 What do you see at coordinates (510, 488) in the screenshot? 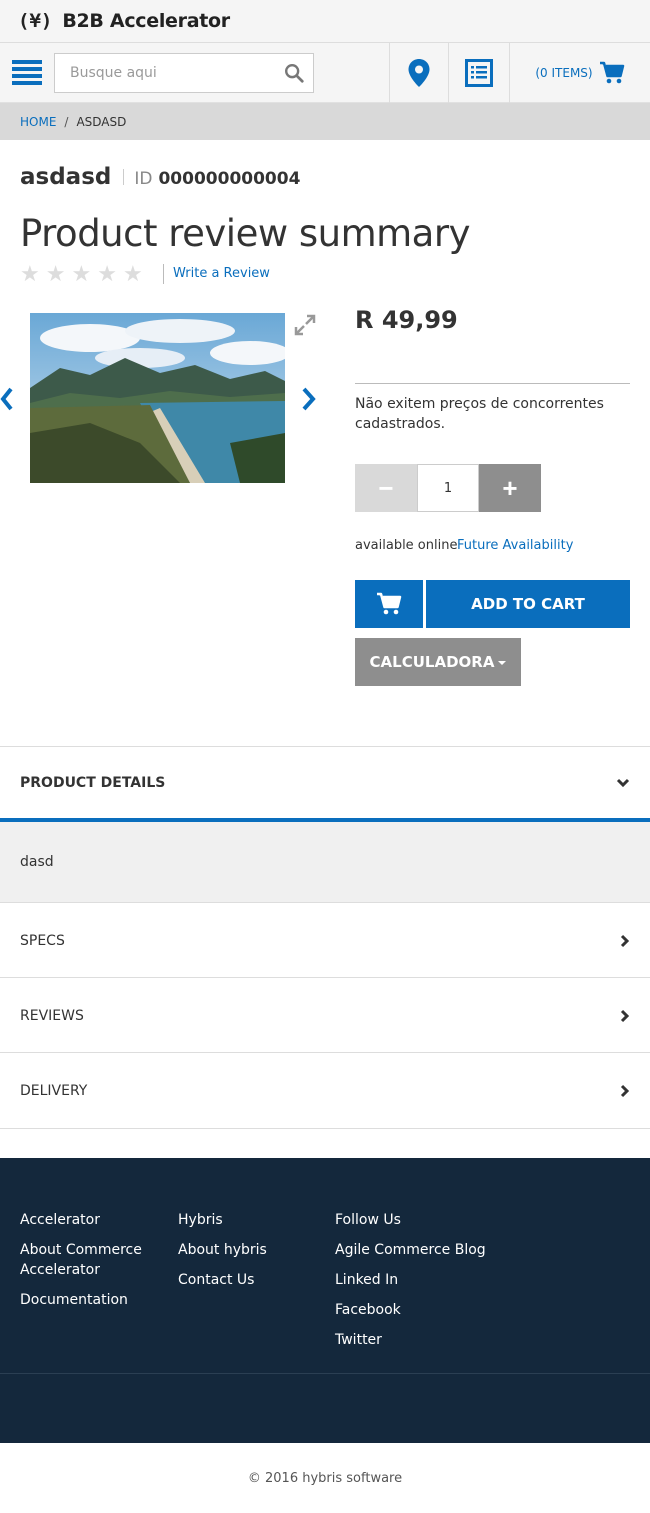
I see `quantity-increase-button: +` at bounding box center [510, 488].